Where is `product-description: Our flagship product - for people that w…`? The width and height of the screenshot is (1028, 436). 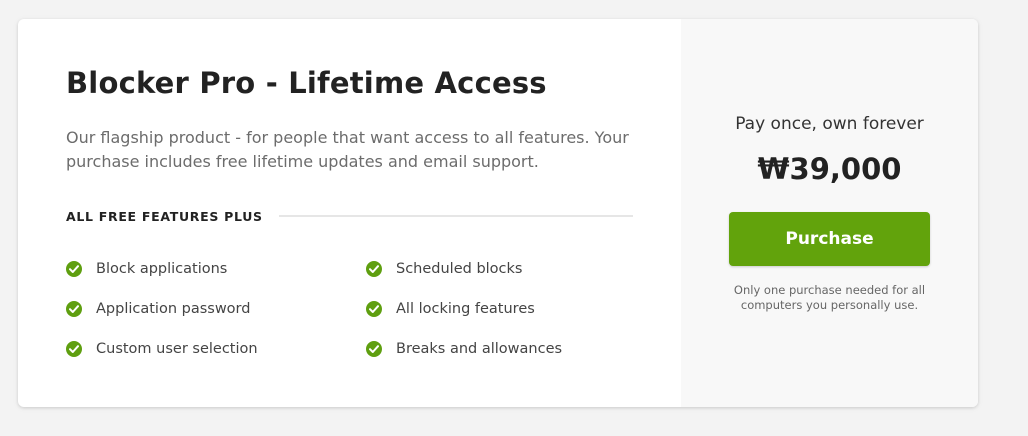
product-description: Our flagship product - for people that w… is located at coordinates (347, 149).